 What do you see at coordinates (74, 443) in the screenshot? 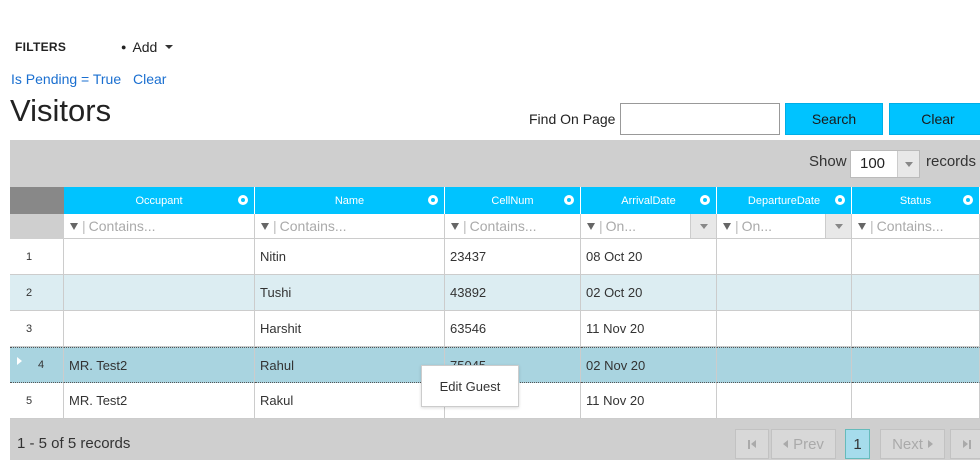
I see `pager-info: 1 - 5 of 5 records` at bounding box center [74, 443].